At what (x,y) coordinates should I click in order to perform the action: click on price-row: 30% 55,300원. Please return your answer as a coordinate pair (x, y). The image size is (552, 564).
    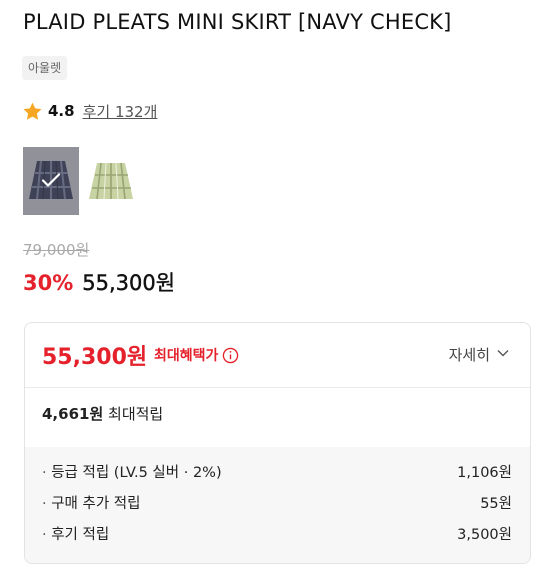
    Looking at the image, I should click on (99, 282).